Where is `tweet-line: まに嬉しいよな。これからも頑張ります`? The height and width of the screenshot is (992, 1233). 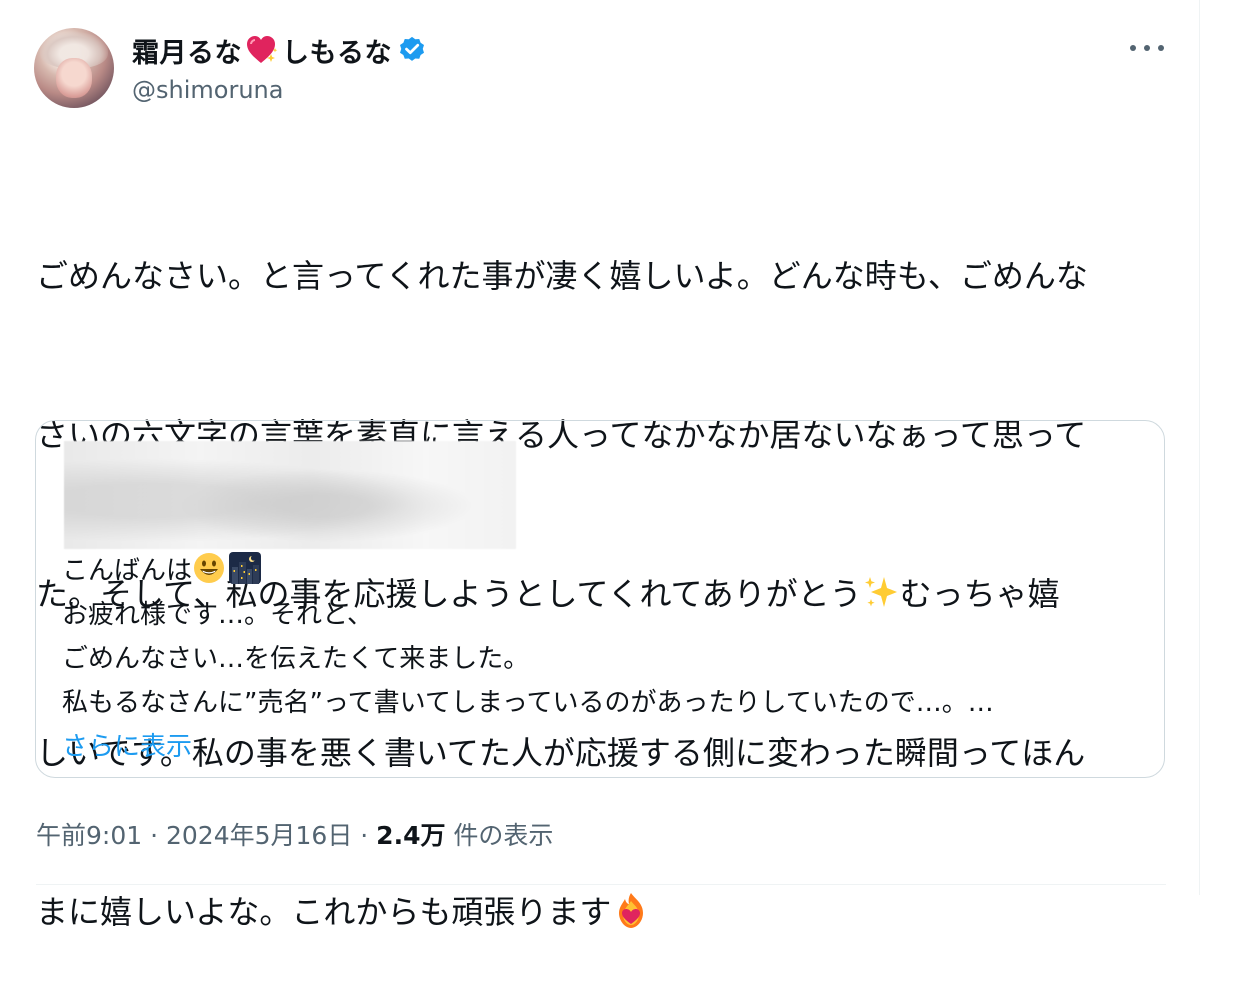
tweet-line: まに嬉しいよな。これからも頑張ります is located at coordinates (606, 912).